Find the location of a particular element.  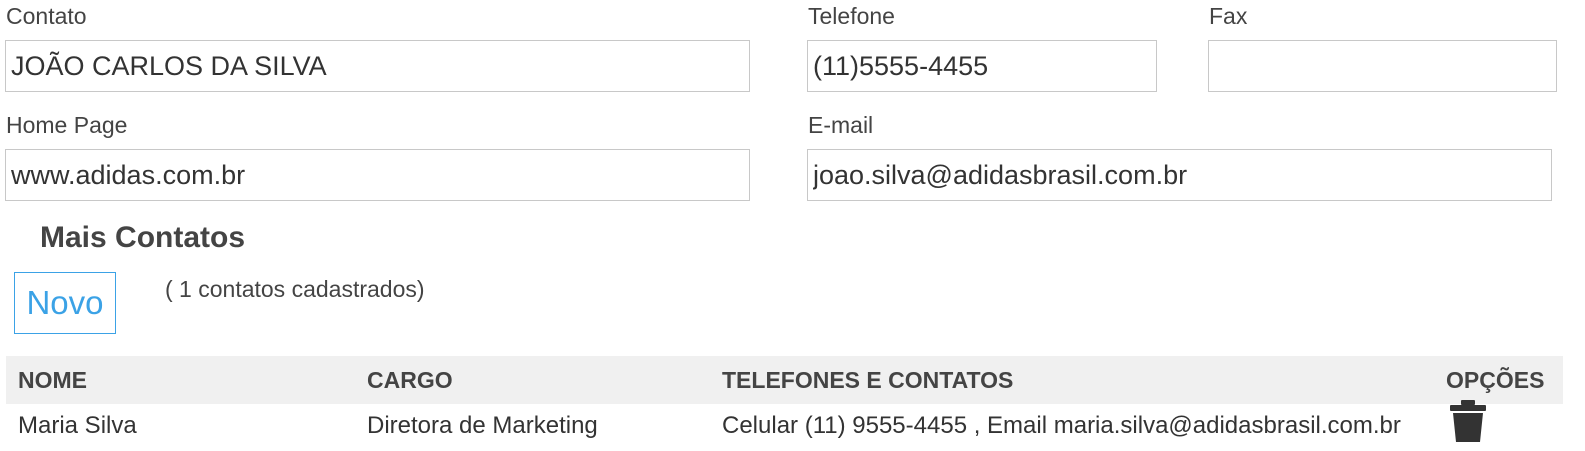

homepage-label: Home Page is located at coordinates (67, 125).